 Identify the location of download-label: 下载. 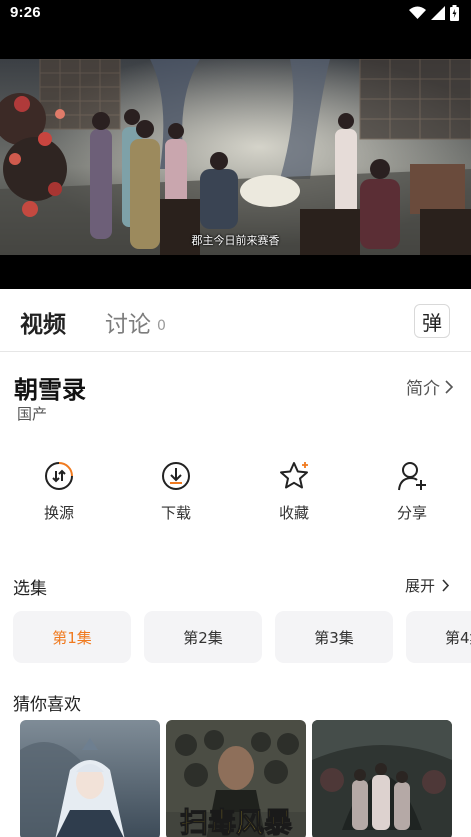
(175, 513).